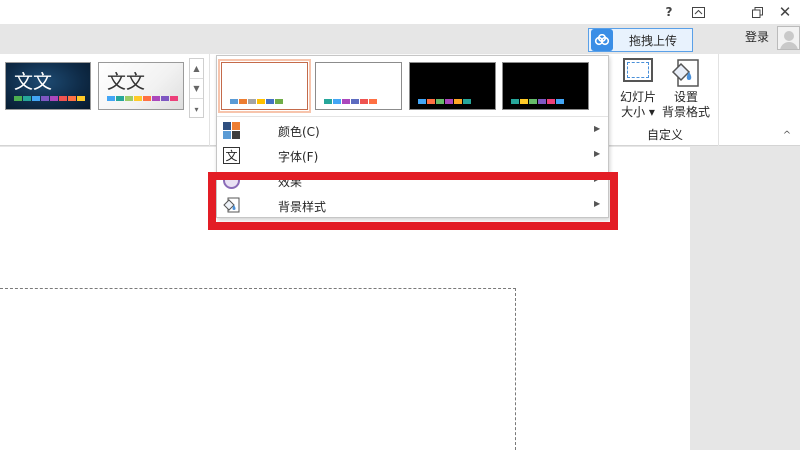 The height and width of the screenshot is (450, 800). I want to click on menu-item-label: 字体(F), so click(298, 157).